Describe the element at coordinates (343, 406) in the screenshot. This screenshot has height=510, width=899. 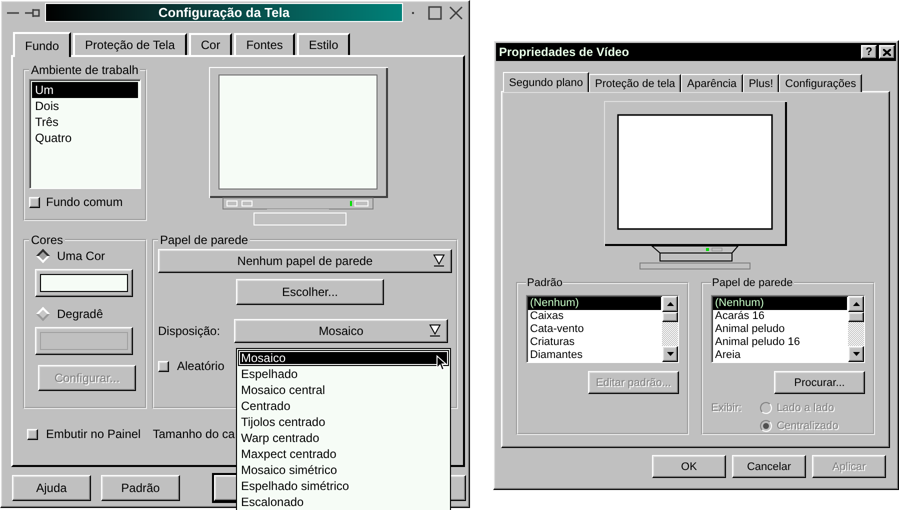
I see `dropdown-option: Centrado` at that location.